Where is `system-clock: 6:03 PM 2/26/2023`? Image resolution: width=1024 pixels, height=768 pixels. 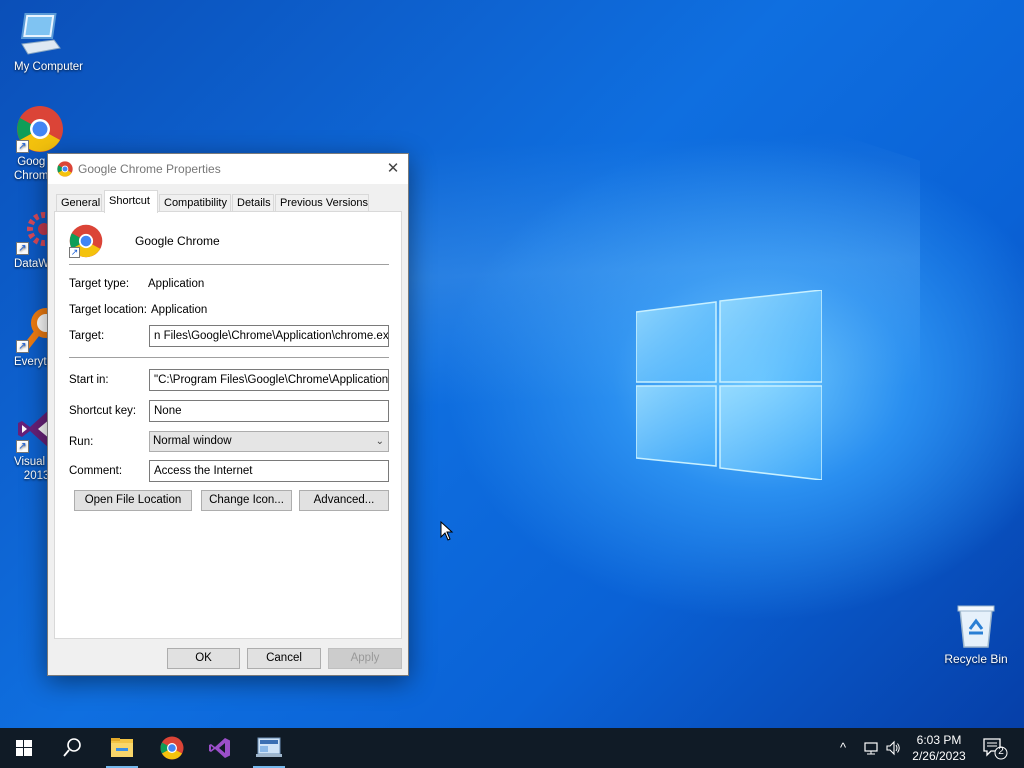
system-clock: 6:03 PM 2/26/2023 is located at coordinates (939, 748).